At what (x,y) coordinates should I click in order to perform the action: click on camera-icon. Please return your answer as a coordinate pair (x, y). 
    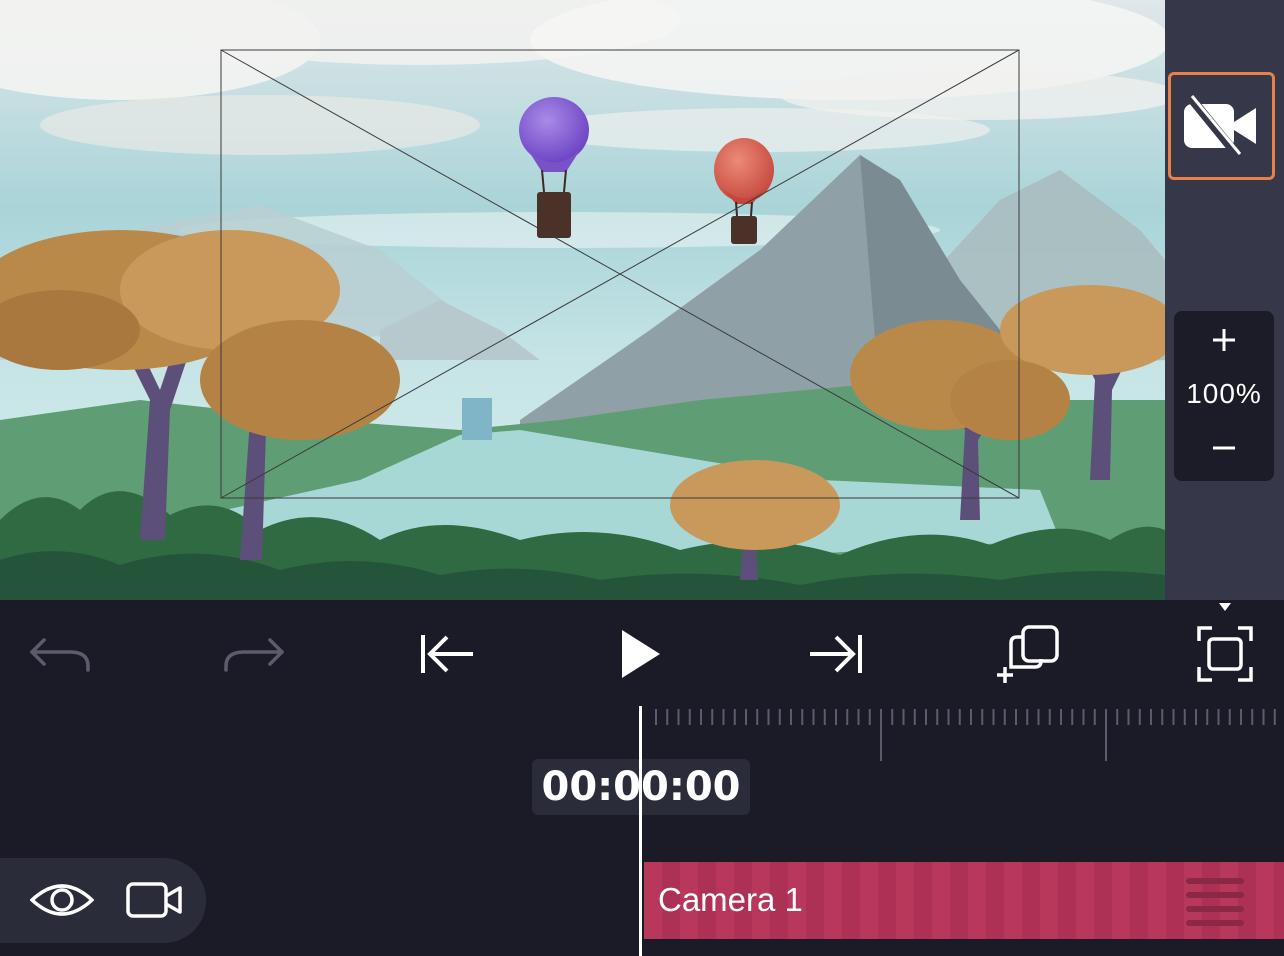
    Looking at the image, I should click on (154, 900).